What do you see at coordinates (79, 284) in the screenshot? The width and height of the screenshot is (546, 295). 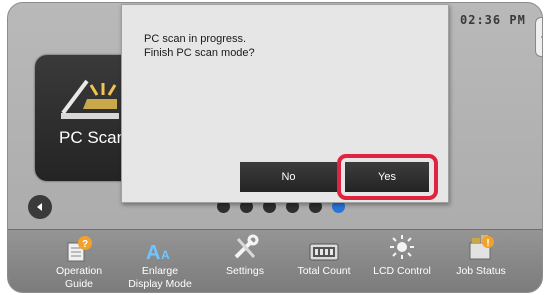 I see `toolbar-label: Guide` at bounding box center [79, 284].